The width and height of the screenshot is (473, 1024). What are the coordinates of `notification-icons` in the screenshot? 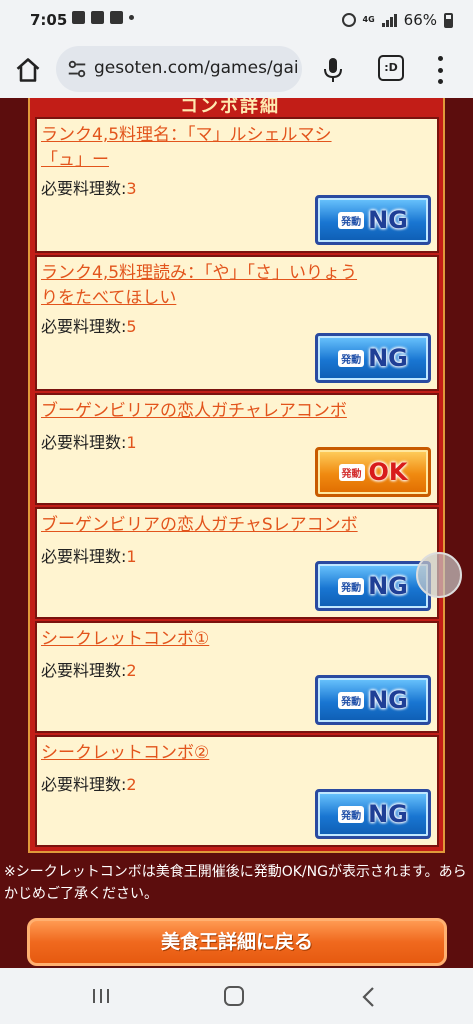 It's located at (103, 17).